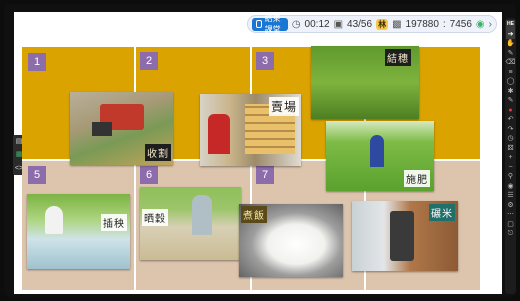  I want to click on step-number-1: 1, so click(37, 62).